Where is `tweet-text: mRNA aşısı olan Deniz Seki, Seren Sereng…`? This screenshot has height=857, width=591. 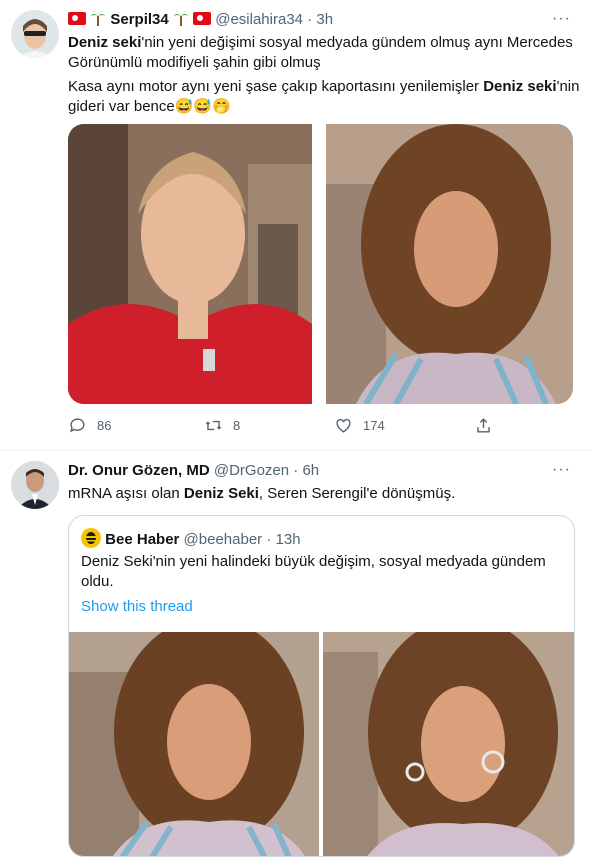 tweet-text: mRNA aşısı olan Deniz Seki, Seren Sereng… is located at coordinates (262, 493).